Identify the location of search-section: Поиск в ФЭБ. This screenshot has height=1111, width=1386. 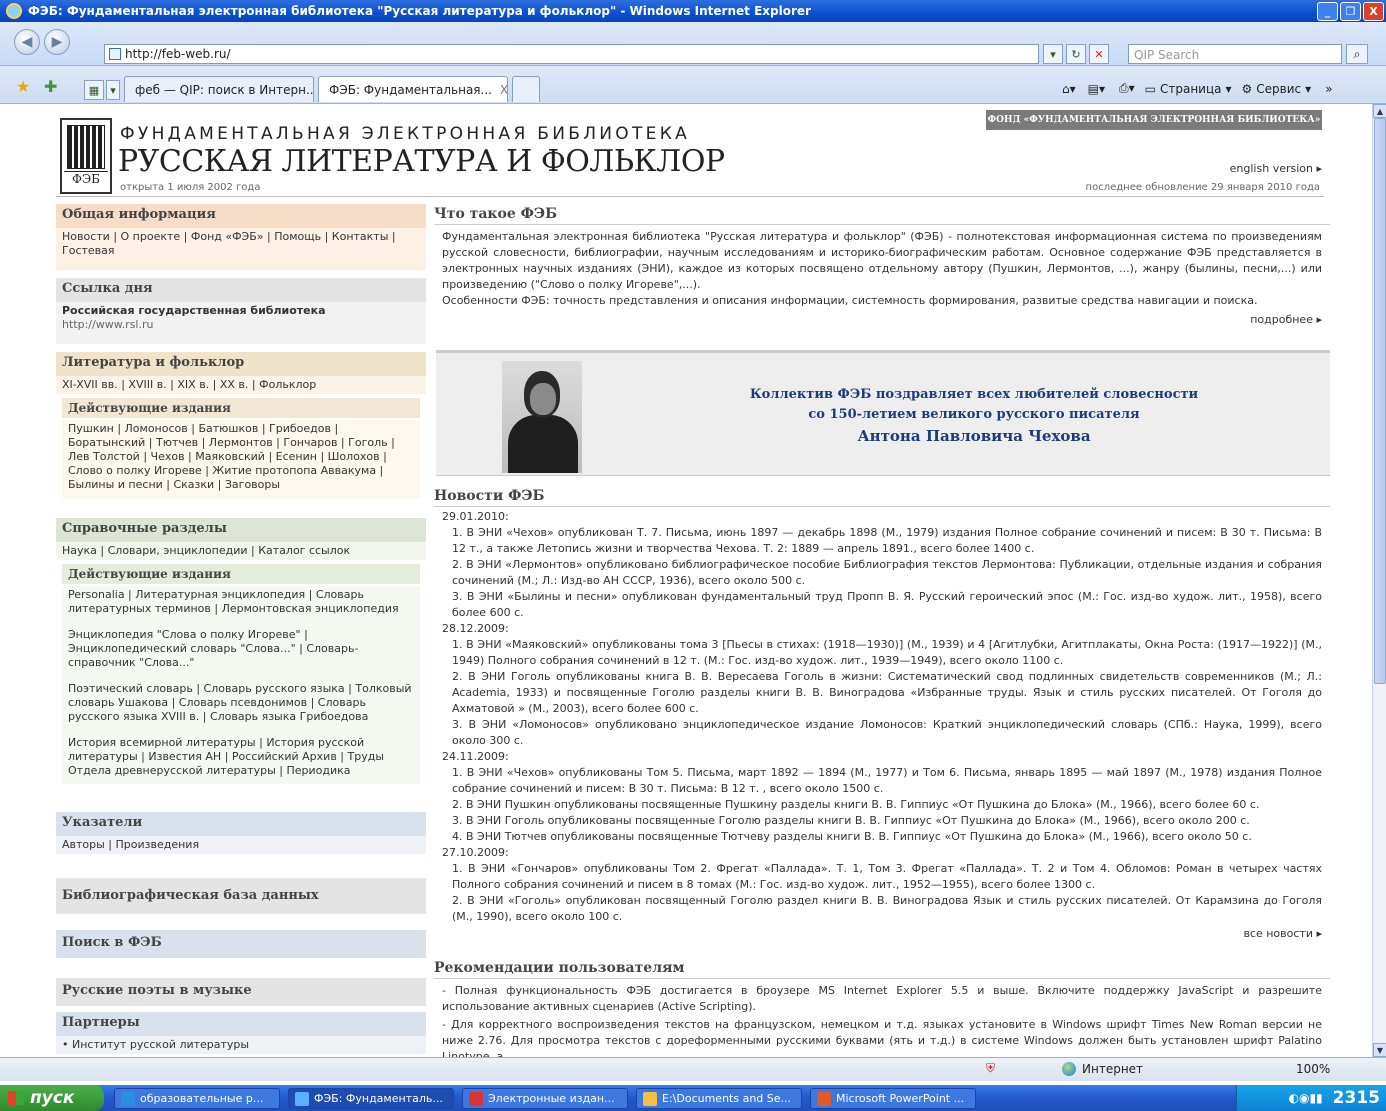
(241, 944).